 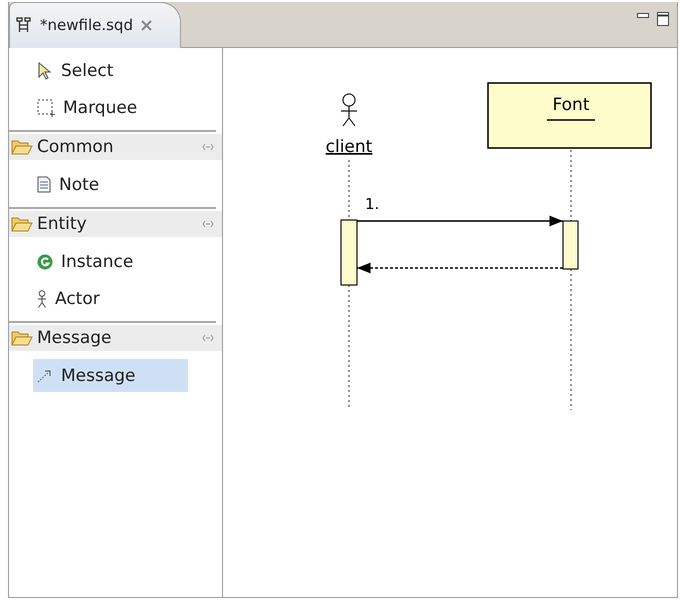 What do you see at coordinates (46, 107) in the screenshot?
I see `marquee-icon` at bounding box center [46, 107].